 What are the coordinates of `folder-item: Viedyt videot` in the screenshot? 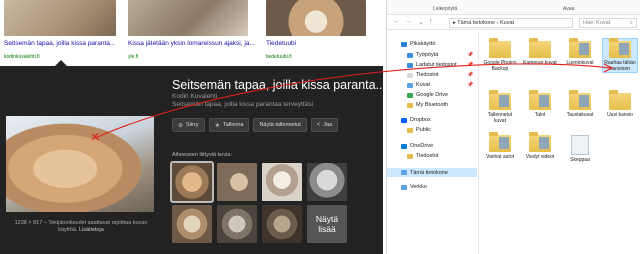 It's located at (540, 146).